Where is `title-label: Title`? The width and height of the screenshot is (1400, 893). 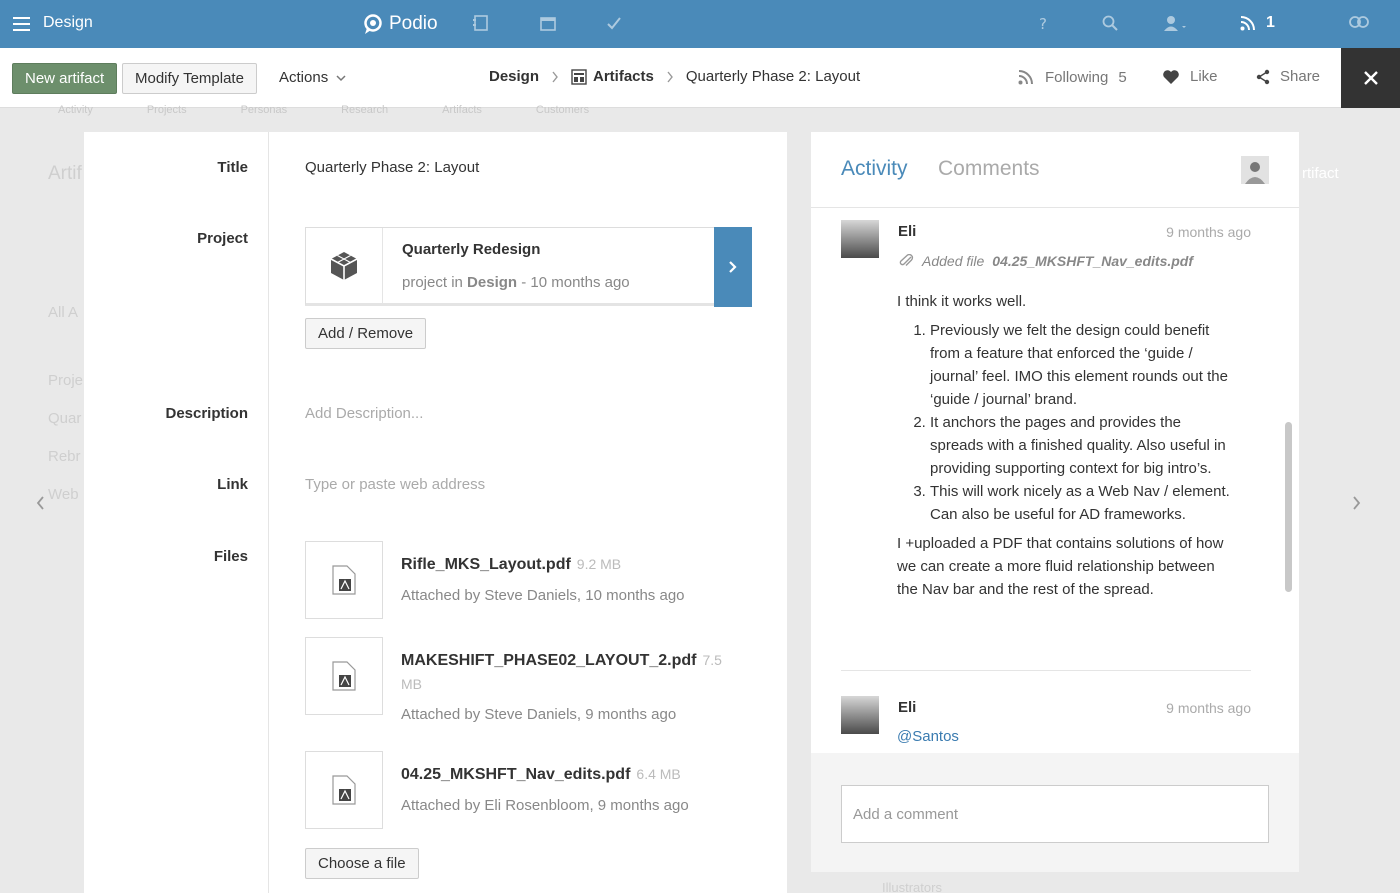
title-label: Title is located at coordinates (232, 167).